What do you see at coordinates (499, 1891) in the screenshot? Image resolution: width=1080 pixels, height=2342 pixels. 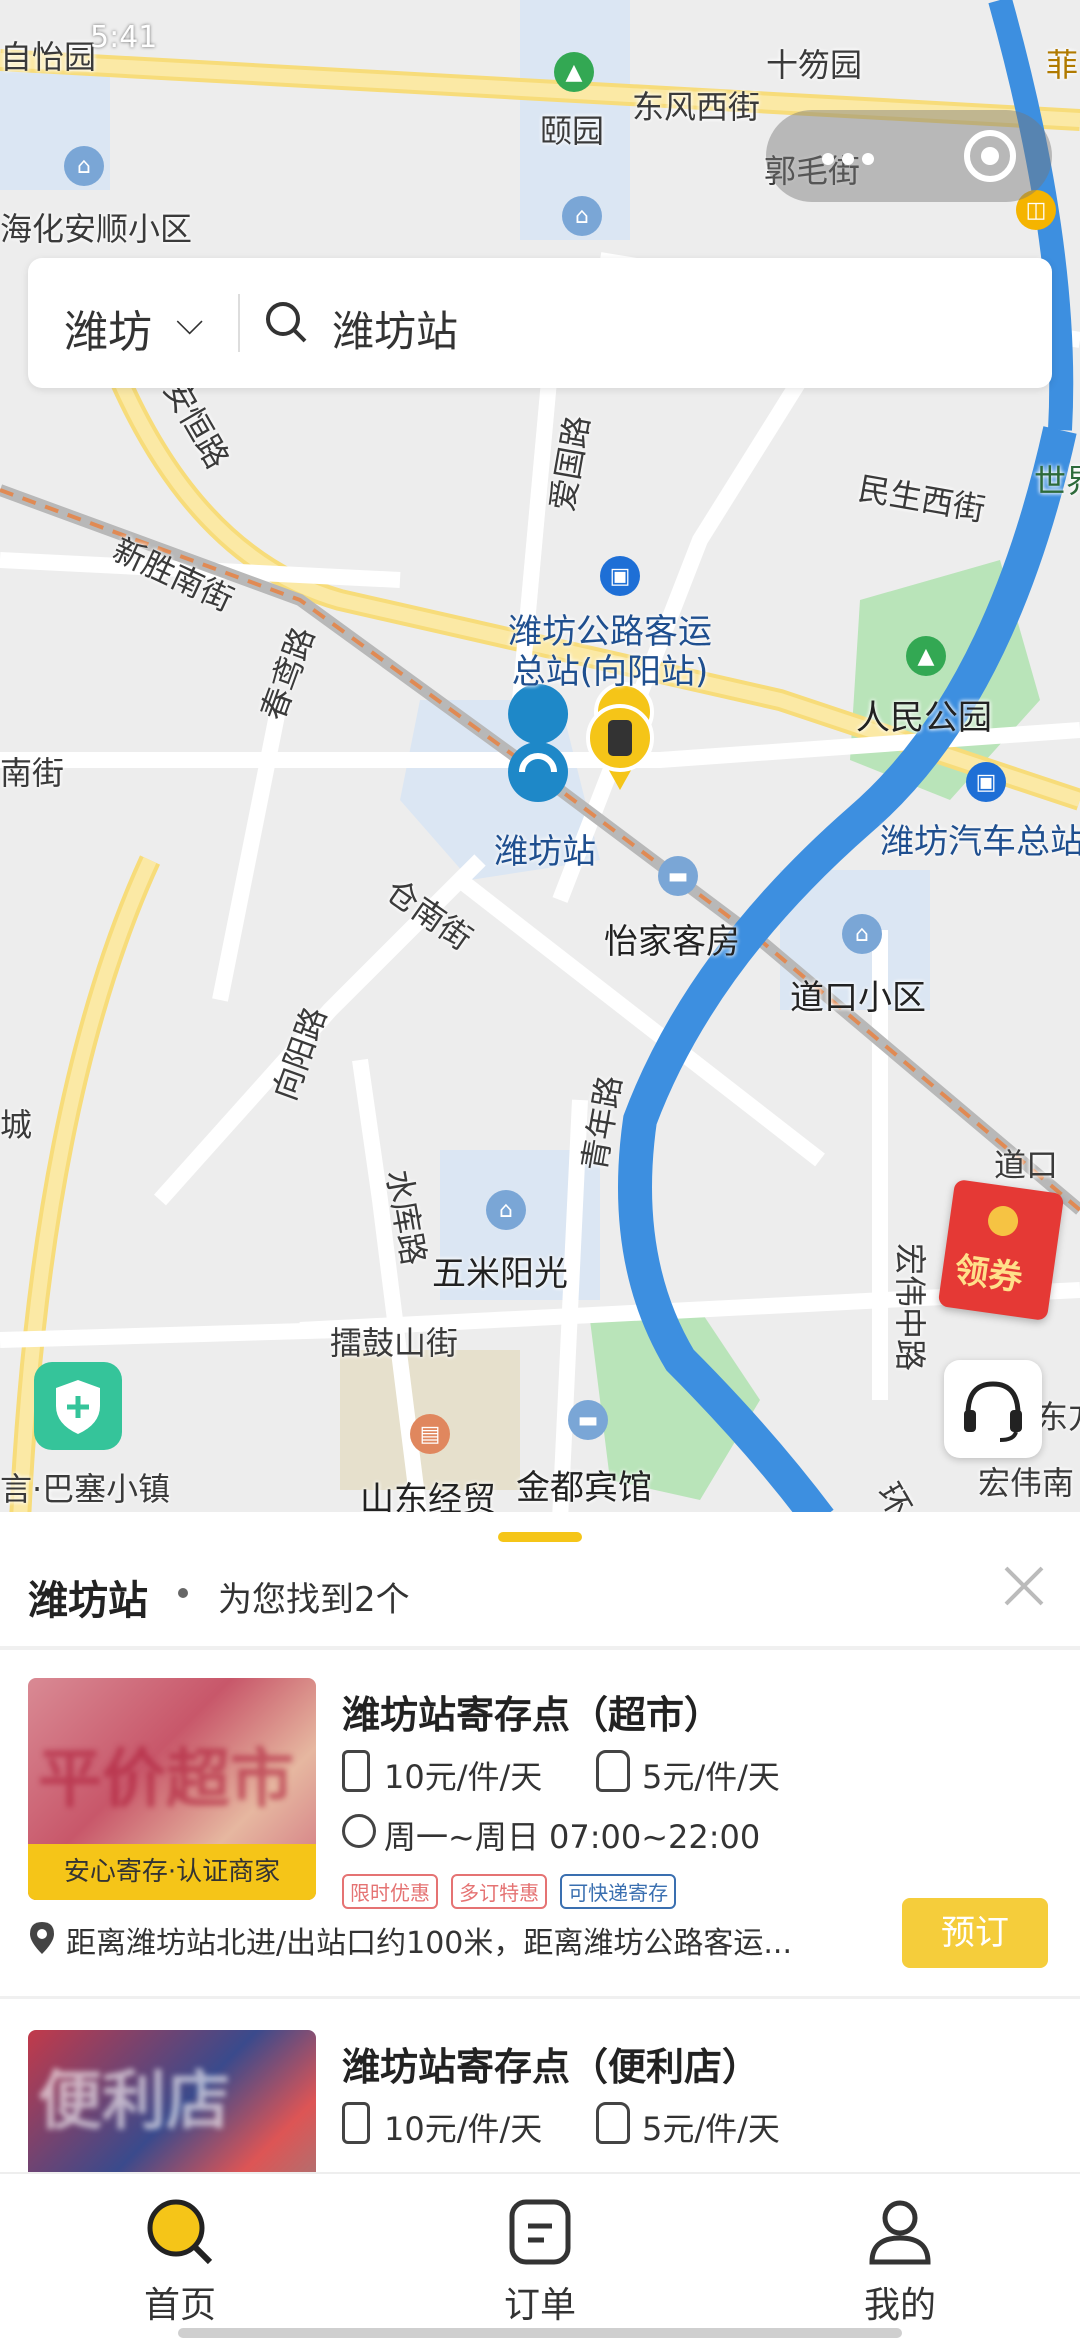 I see `tag-multi-discount: 多订特惠` at bounding box center [499, 1891].